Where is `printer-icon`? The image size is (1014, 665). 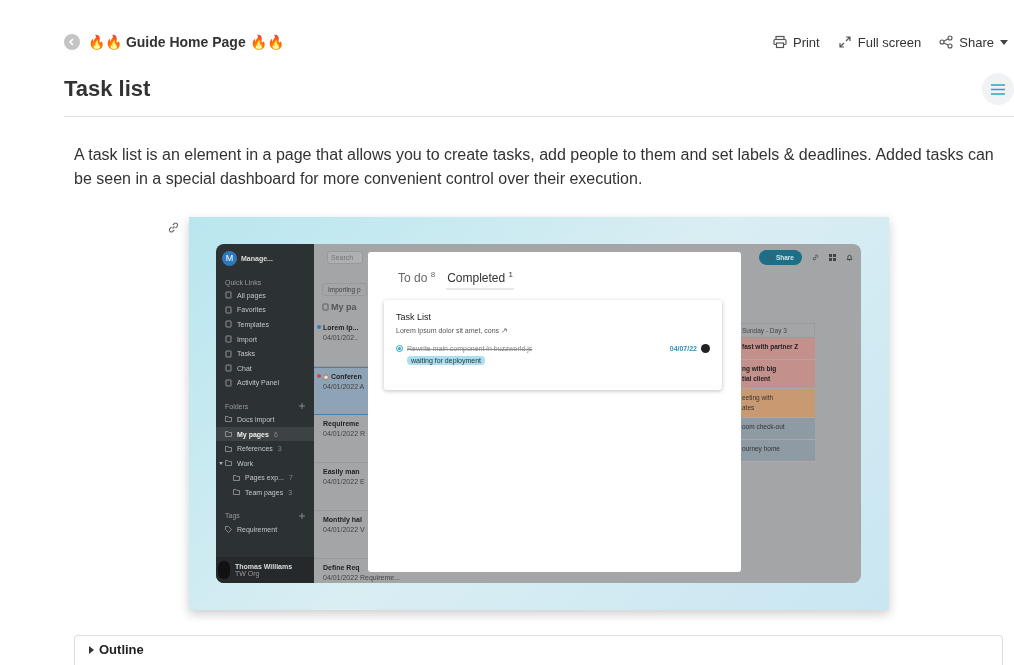 printer-icon is located at coordinates (780, 42).